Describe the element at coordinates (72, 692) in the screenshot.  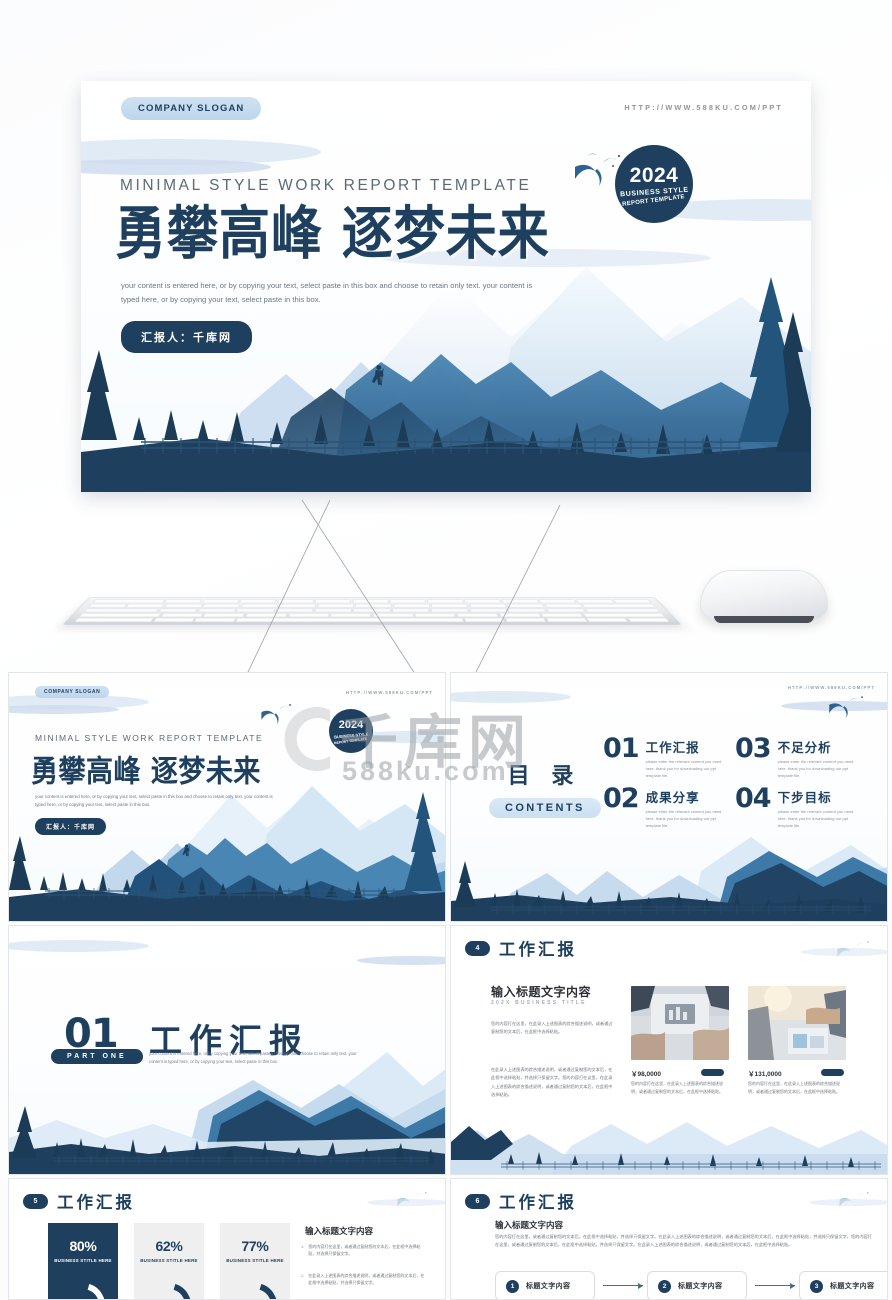
I see `t1-company-slogan: COMPANY SLOGAN` at that location.